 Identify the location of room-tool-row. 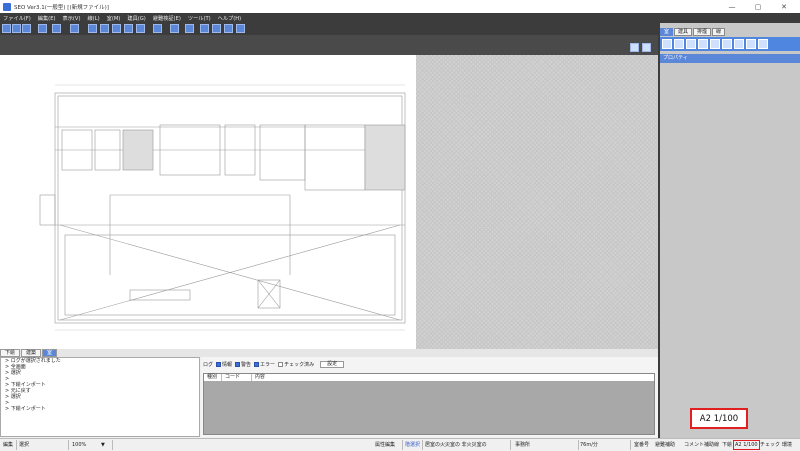
(730, 44).